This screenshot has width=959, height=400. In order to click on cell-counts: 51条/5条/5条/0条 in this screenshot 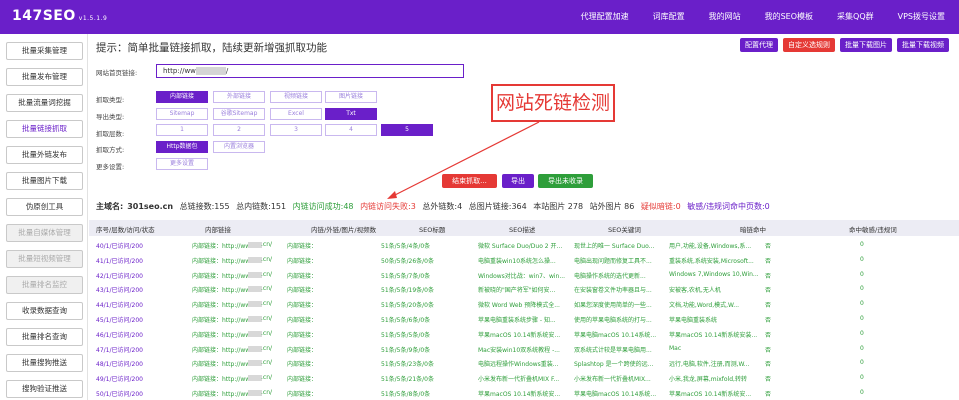, I will do `click(406, 335)`.